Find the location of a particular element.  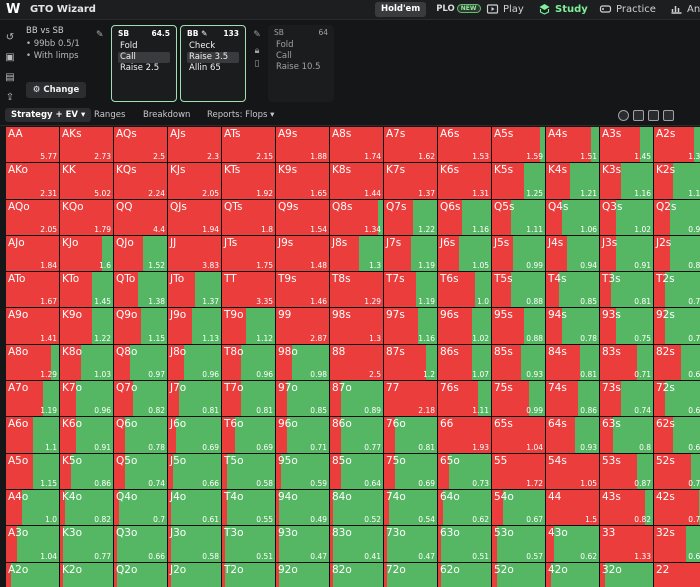

tab-ranges: Ranges is located at coordinates (109, 115).